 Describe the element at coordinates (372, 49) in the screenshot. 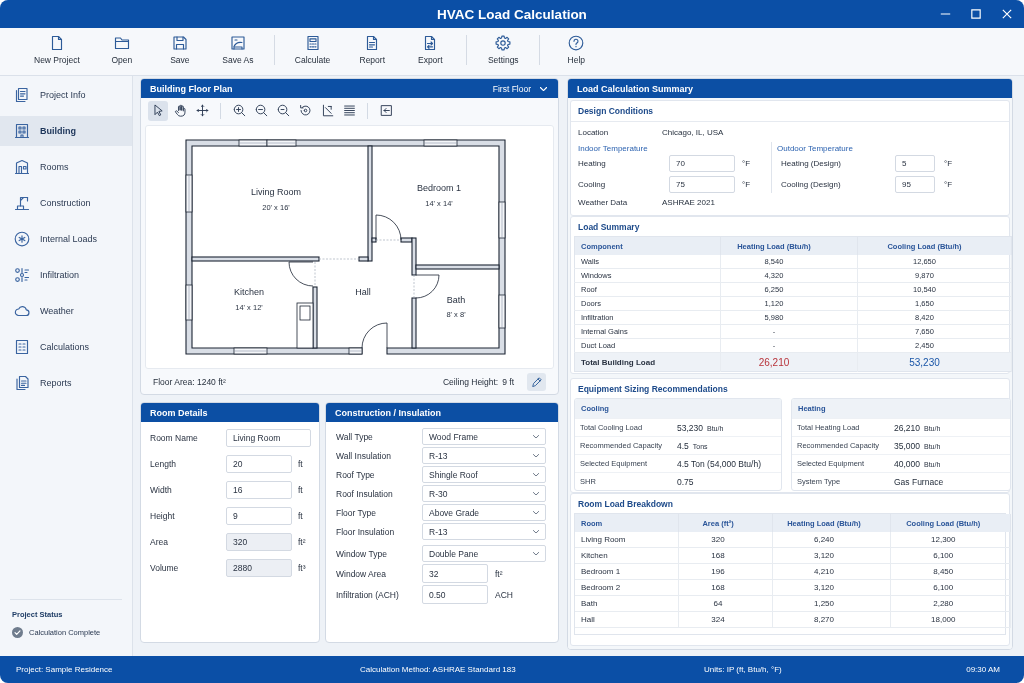

I see `toolbar-button: Report` at that location.